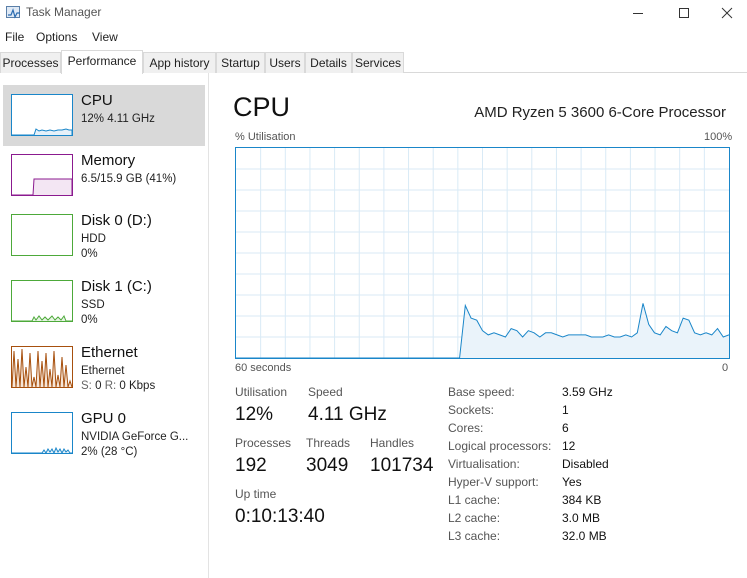  Describe the element at coordinates (109, 352) in the screenshot. I see `sidebar-item-name: Ethernet` at that location.